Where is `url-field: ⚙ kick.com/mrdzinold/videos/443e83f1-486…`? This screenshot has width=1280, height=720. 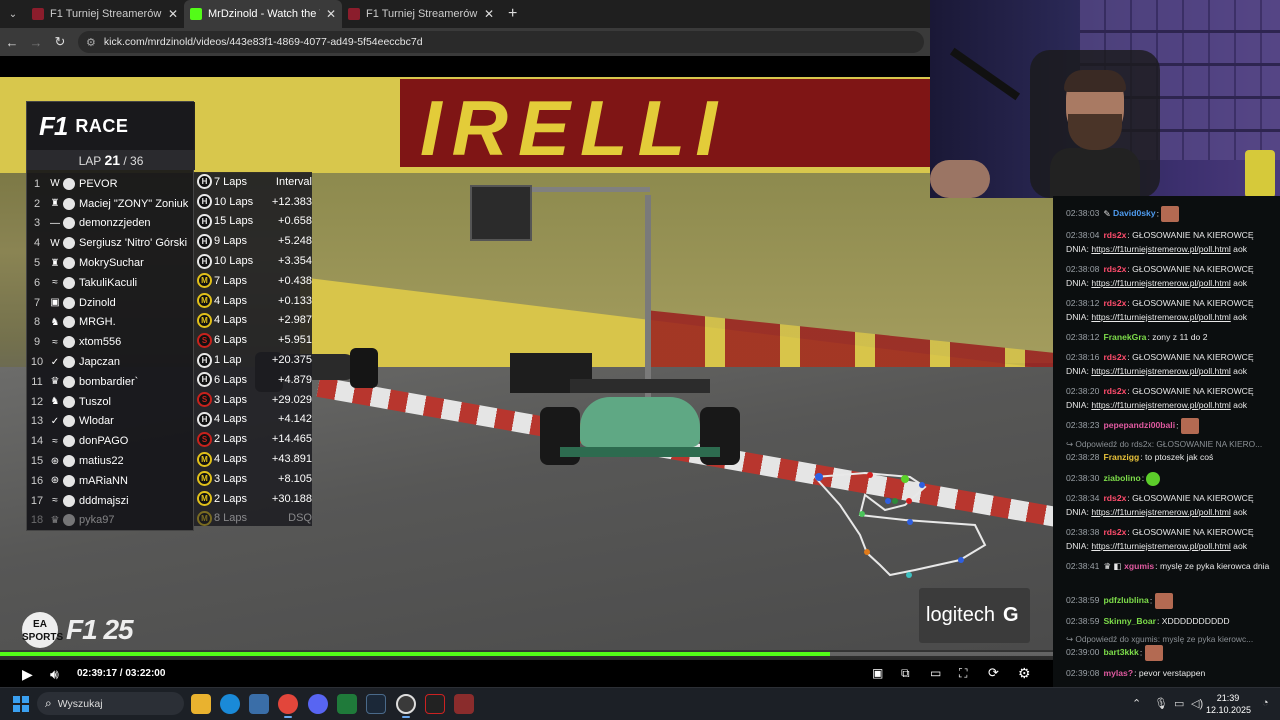
url-field: ⚙ kick.com/mrdzinold/videos/443e83f1-486… is located at coordinates (501, 42).